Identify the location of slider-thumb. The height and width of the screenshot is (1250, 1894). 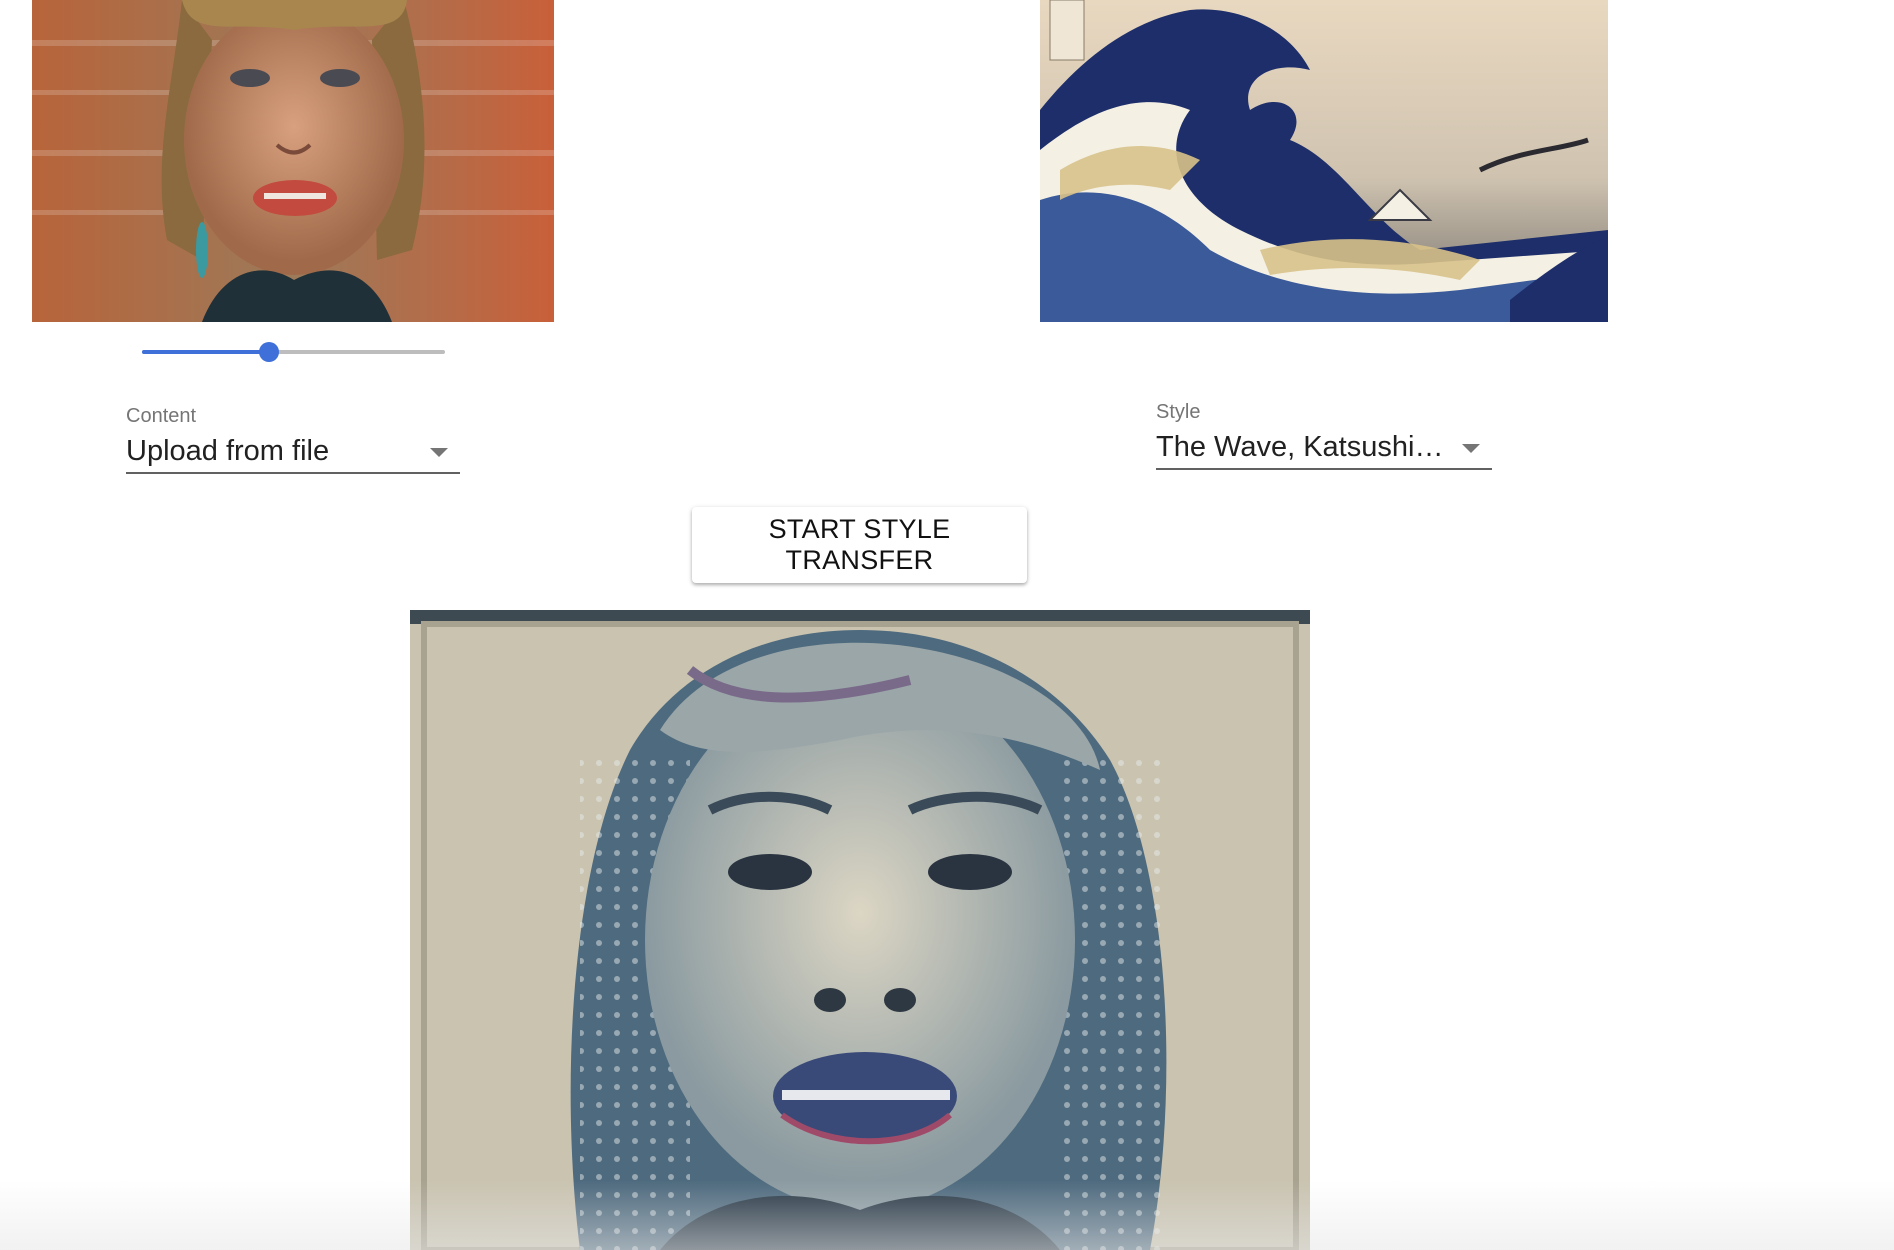
(269, 352).